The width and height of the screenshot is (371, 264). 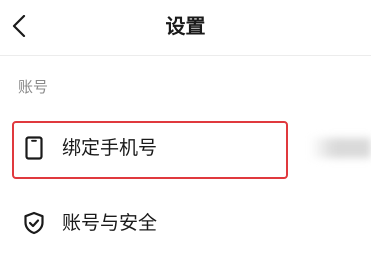 I want to click on phone-icon, so click(x=34, y=148).